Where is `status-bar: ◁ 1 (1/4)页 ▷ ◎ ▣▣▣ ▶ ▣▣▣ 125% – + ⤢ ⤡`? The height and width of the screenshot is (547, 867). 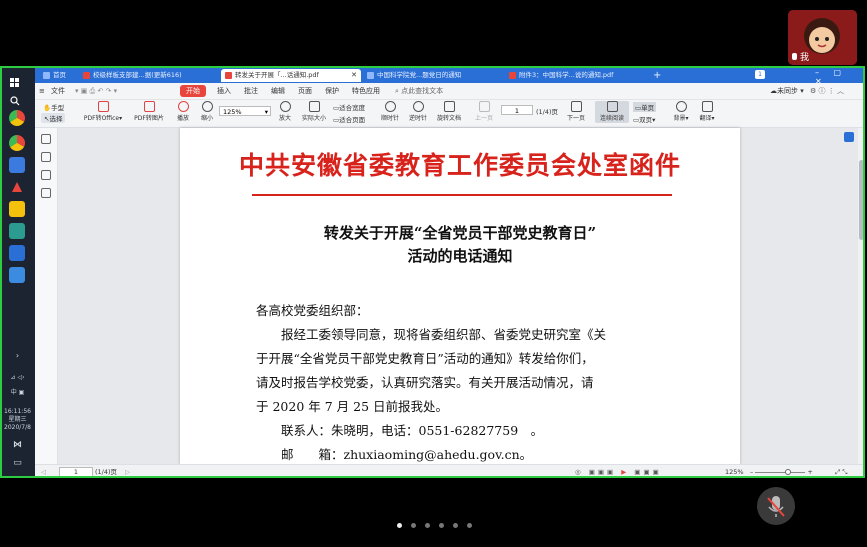 status-bar: ◁ 1 (1/4)页 ▷ ◎ ▣▣▣ ▶ ▣▣▣ 125% – + ⤢ ⤡ is located at coordinates (450, 471).